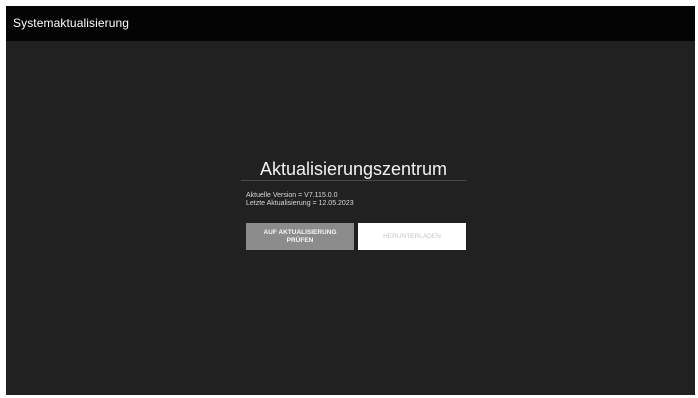  I want to click on current-version-text: Aktuelle Version = V7.115.0.0, so click(292, 195).